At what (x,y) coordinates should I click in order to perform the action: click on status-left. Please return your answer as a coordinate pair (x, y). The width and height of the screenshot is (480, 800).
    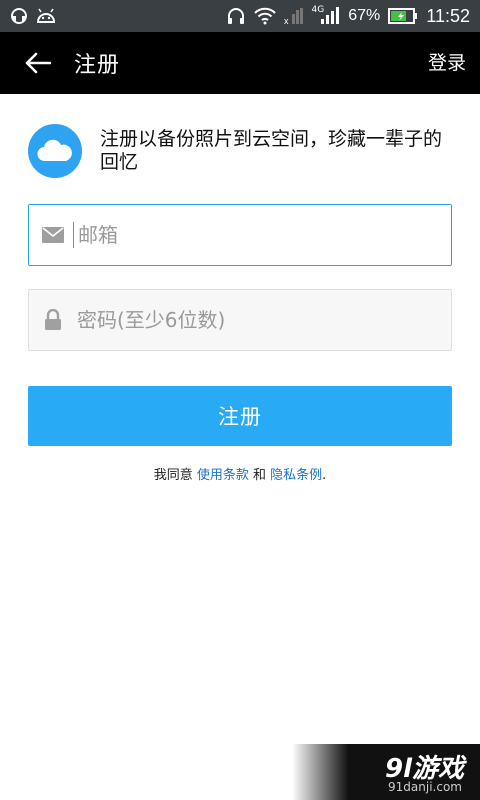
    Looking at the image, I should click on (33, 16).